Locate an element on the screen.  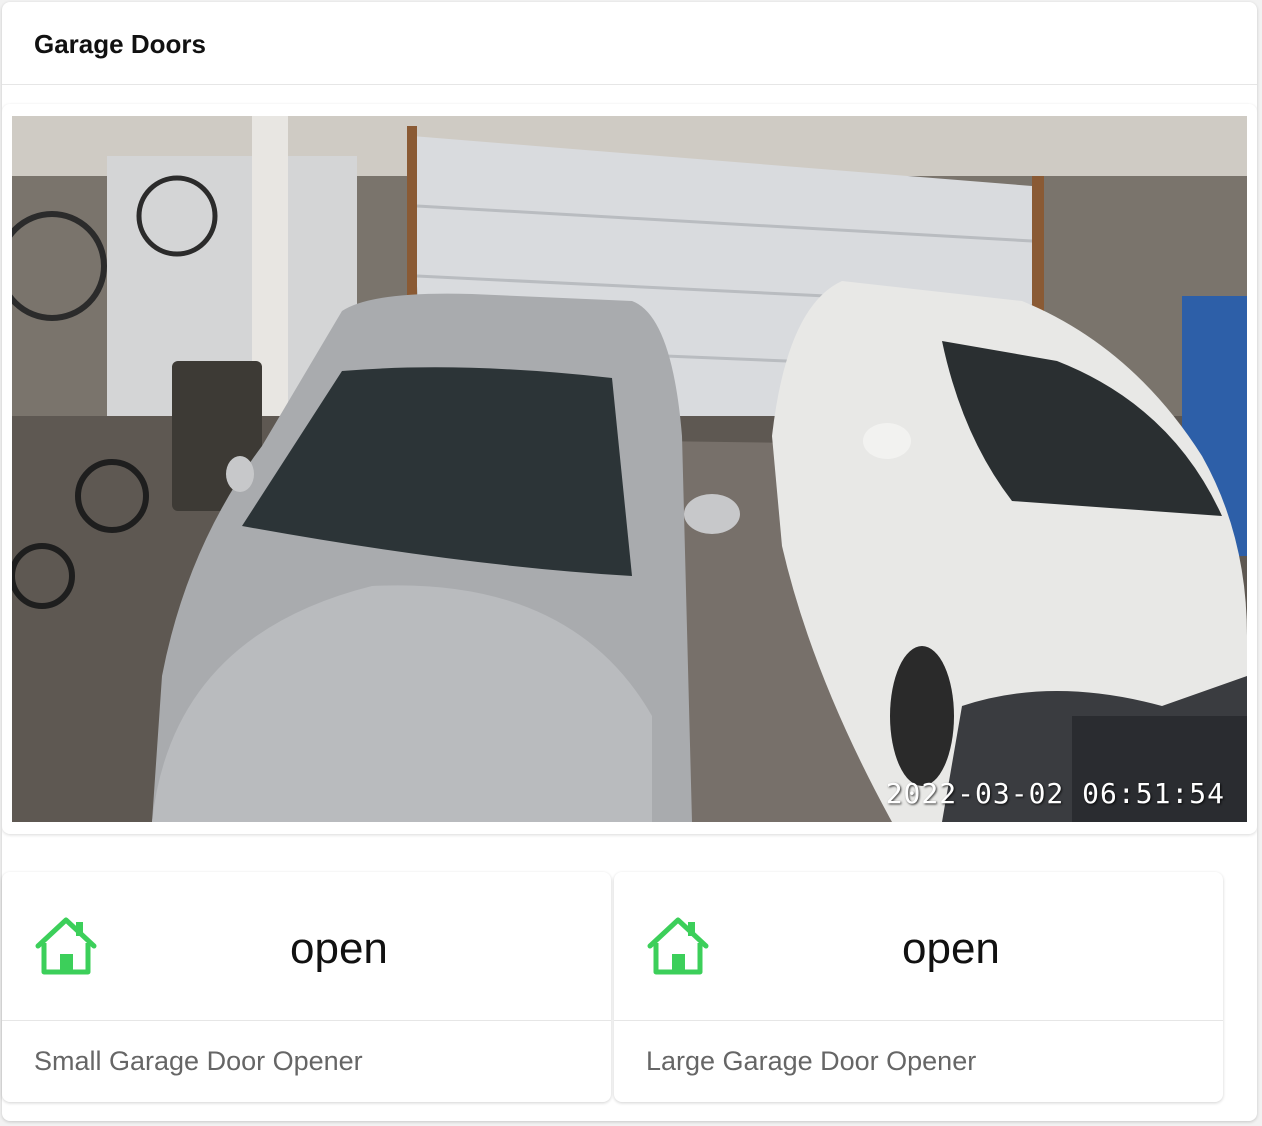
camera-timestamp: 2022-03-02 06:51:54 is located at coordinates (1055, 793).